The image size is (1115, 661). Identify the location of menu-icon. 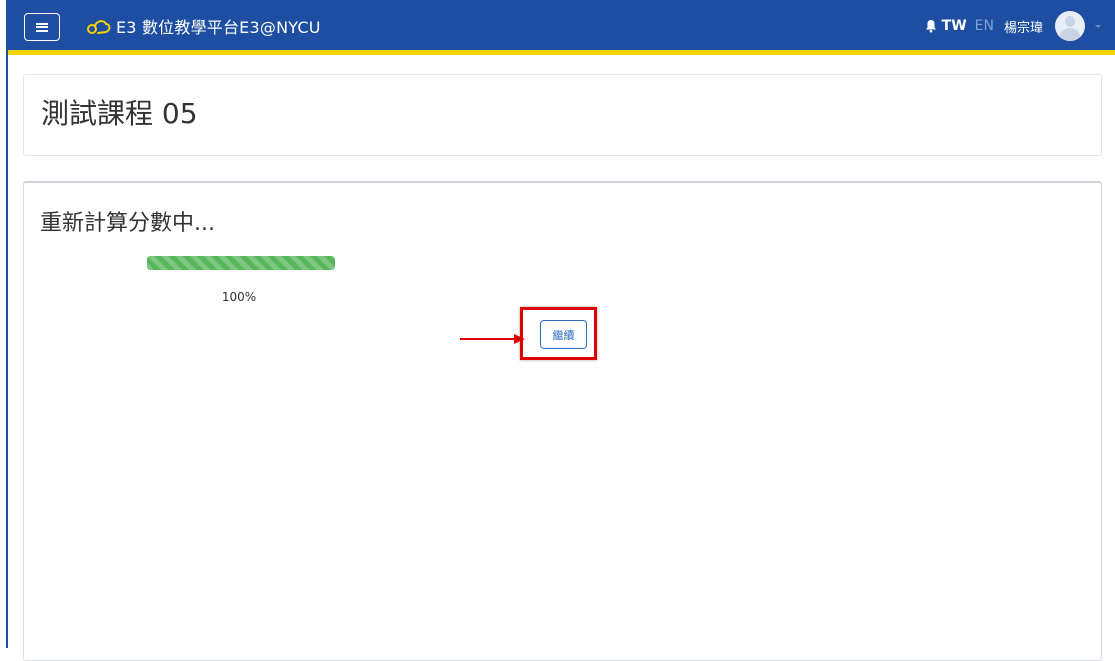
(42, 27).